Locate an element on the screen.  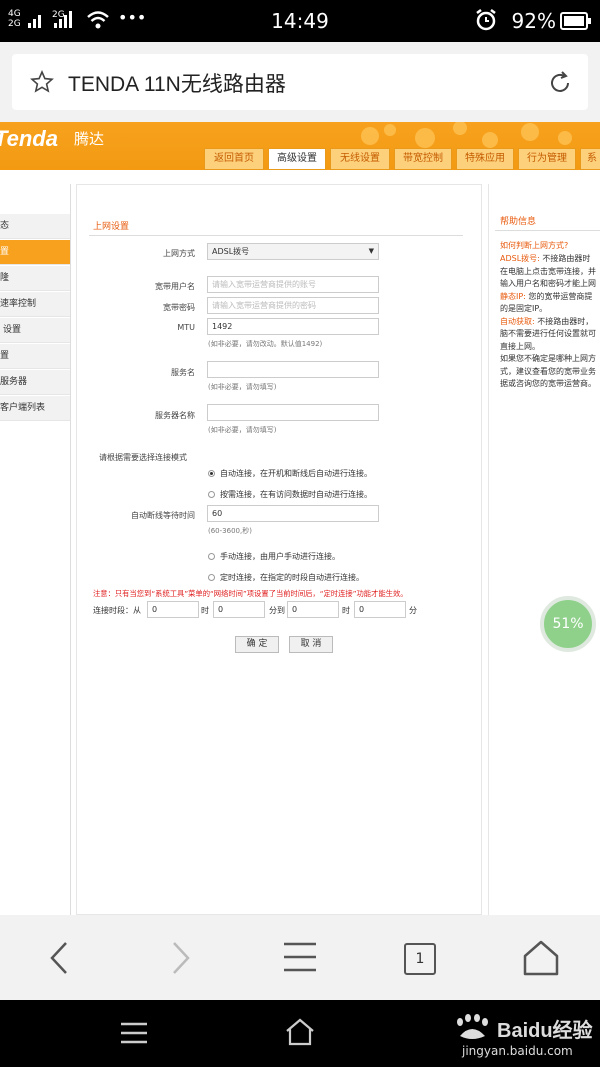
auto-connect-label: 自动连接，在开机和断线后自动进行连接。 is located at coordinates (296, 473).